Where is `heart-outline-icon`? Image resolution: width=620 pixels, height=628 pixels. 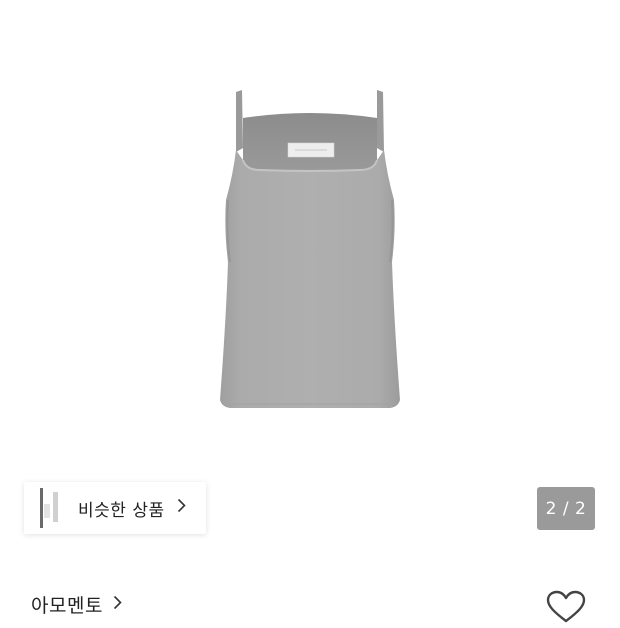 heart-outline-icon is located at coordinates (566, 606).